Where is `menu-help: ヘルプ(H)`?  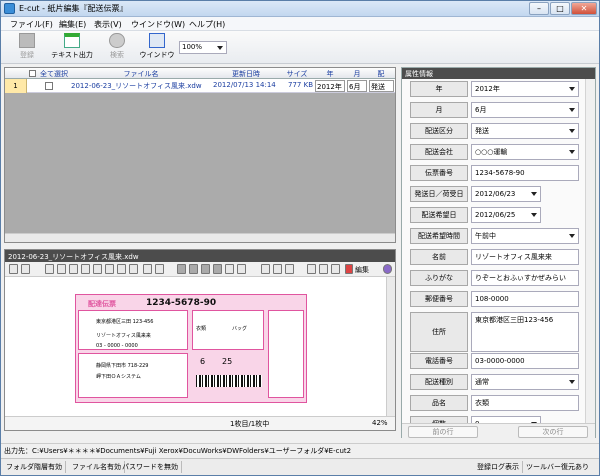 menu-help: ヘルプ(H) is located at coordinates (207, 24).